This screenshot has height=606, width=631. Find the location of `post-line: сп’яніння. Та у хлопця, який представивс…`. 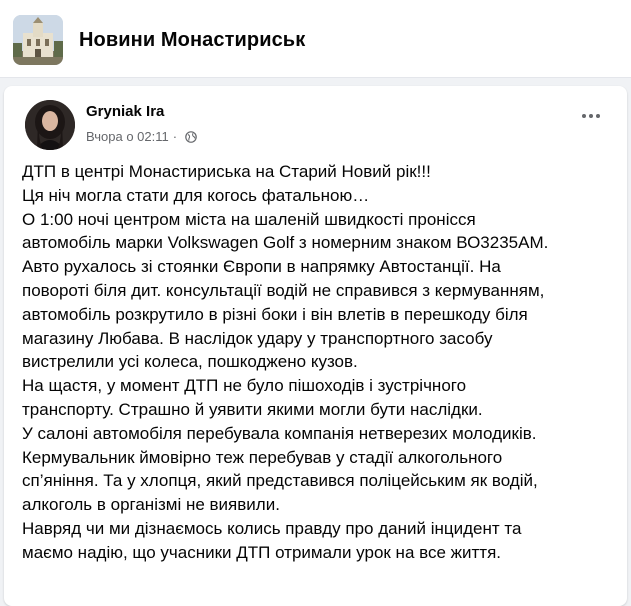

post-line: сп’яніння. Та у хлопця, який представивс… is located at coordinates (280, 481).